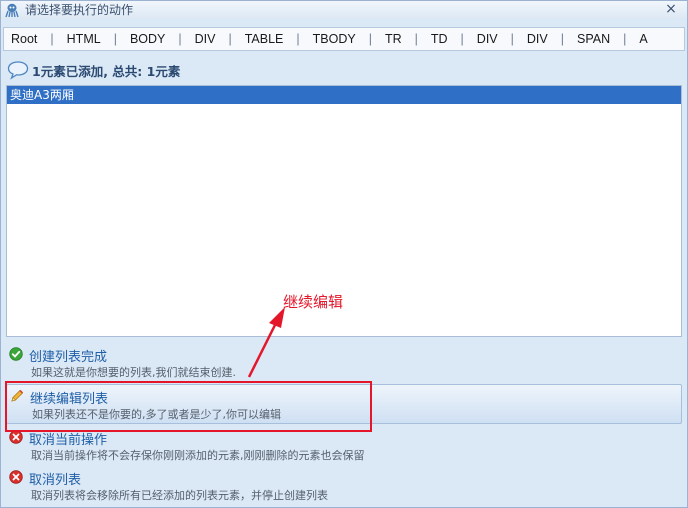 This screenshot has height=508, width=688. I want to click on window-title: 请选择要执行的动作, so click(79, 10).